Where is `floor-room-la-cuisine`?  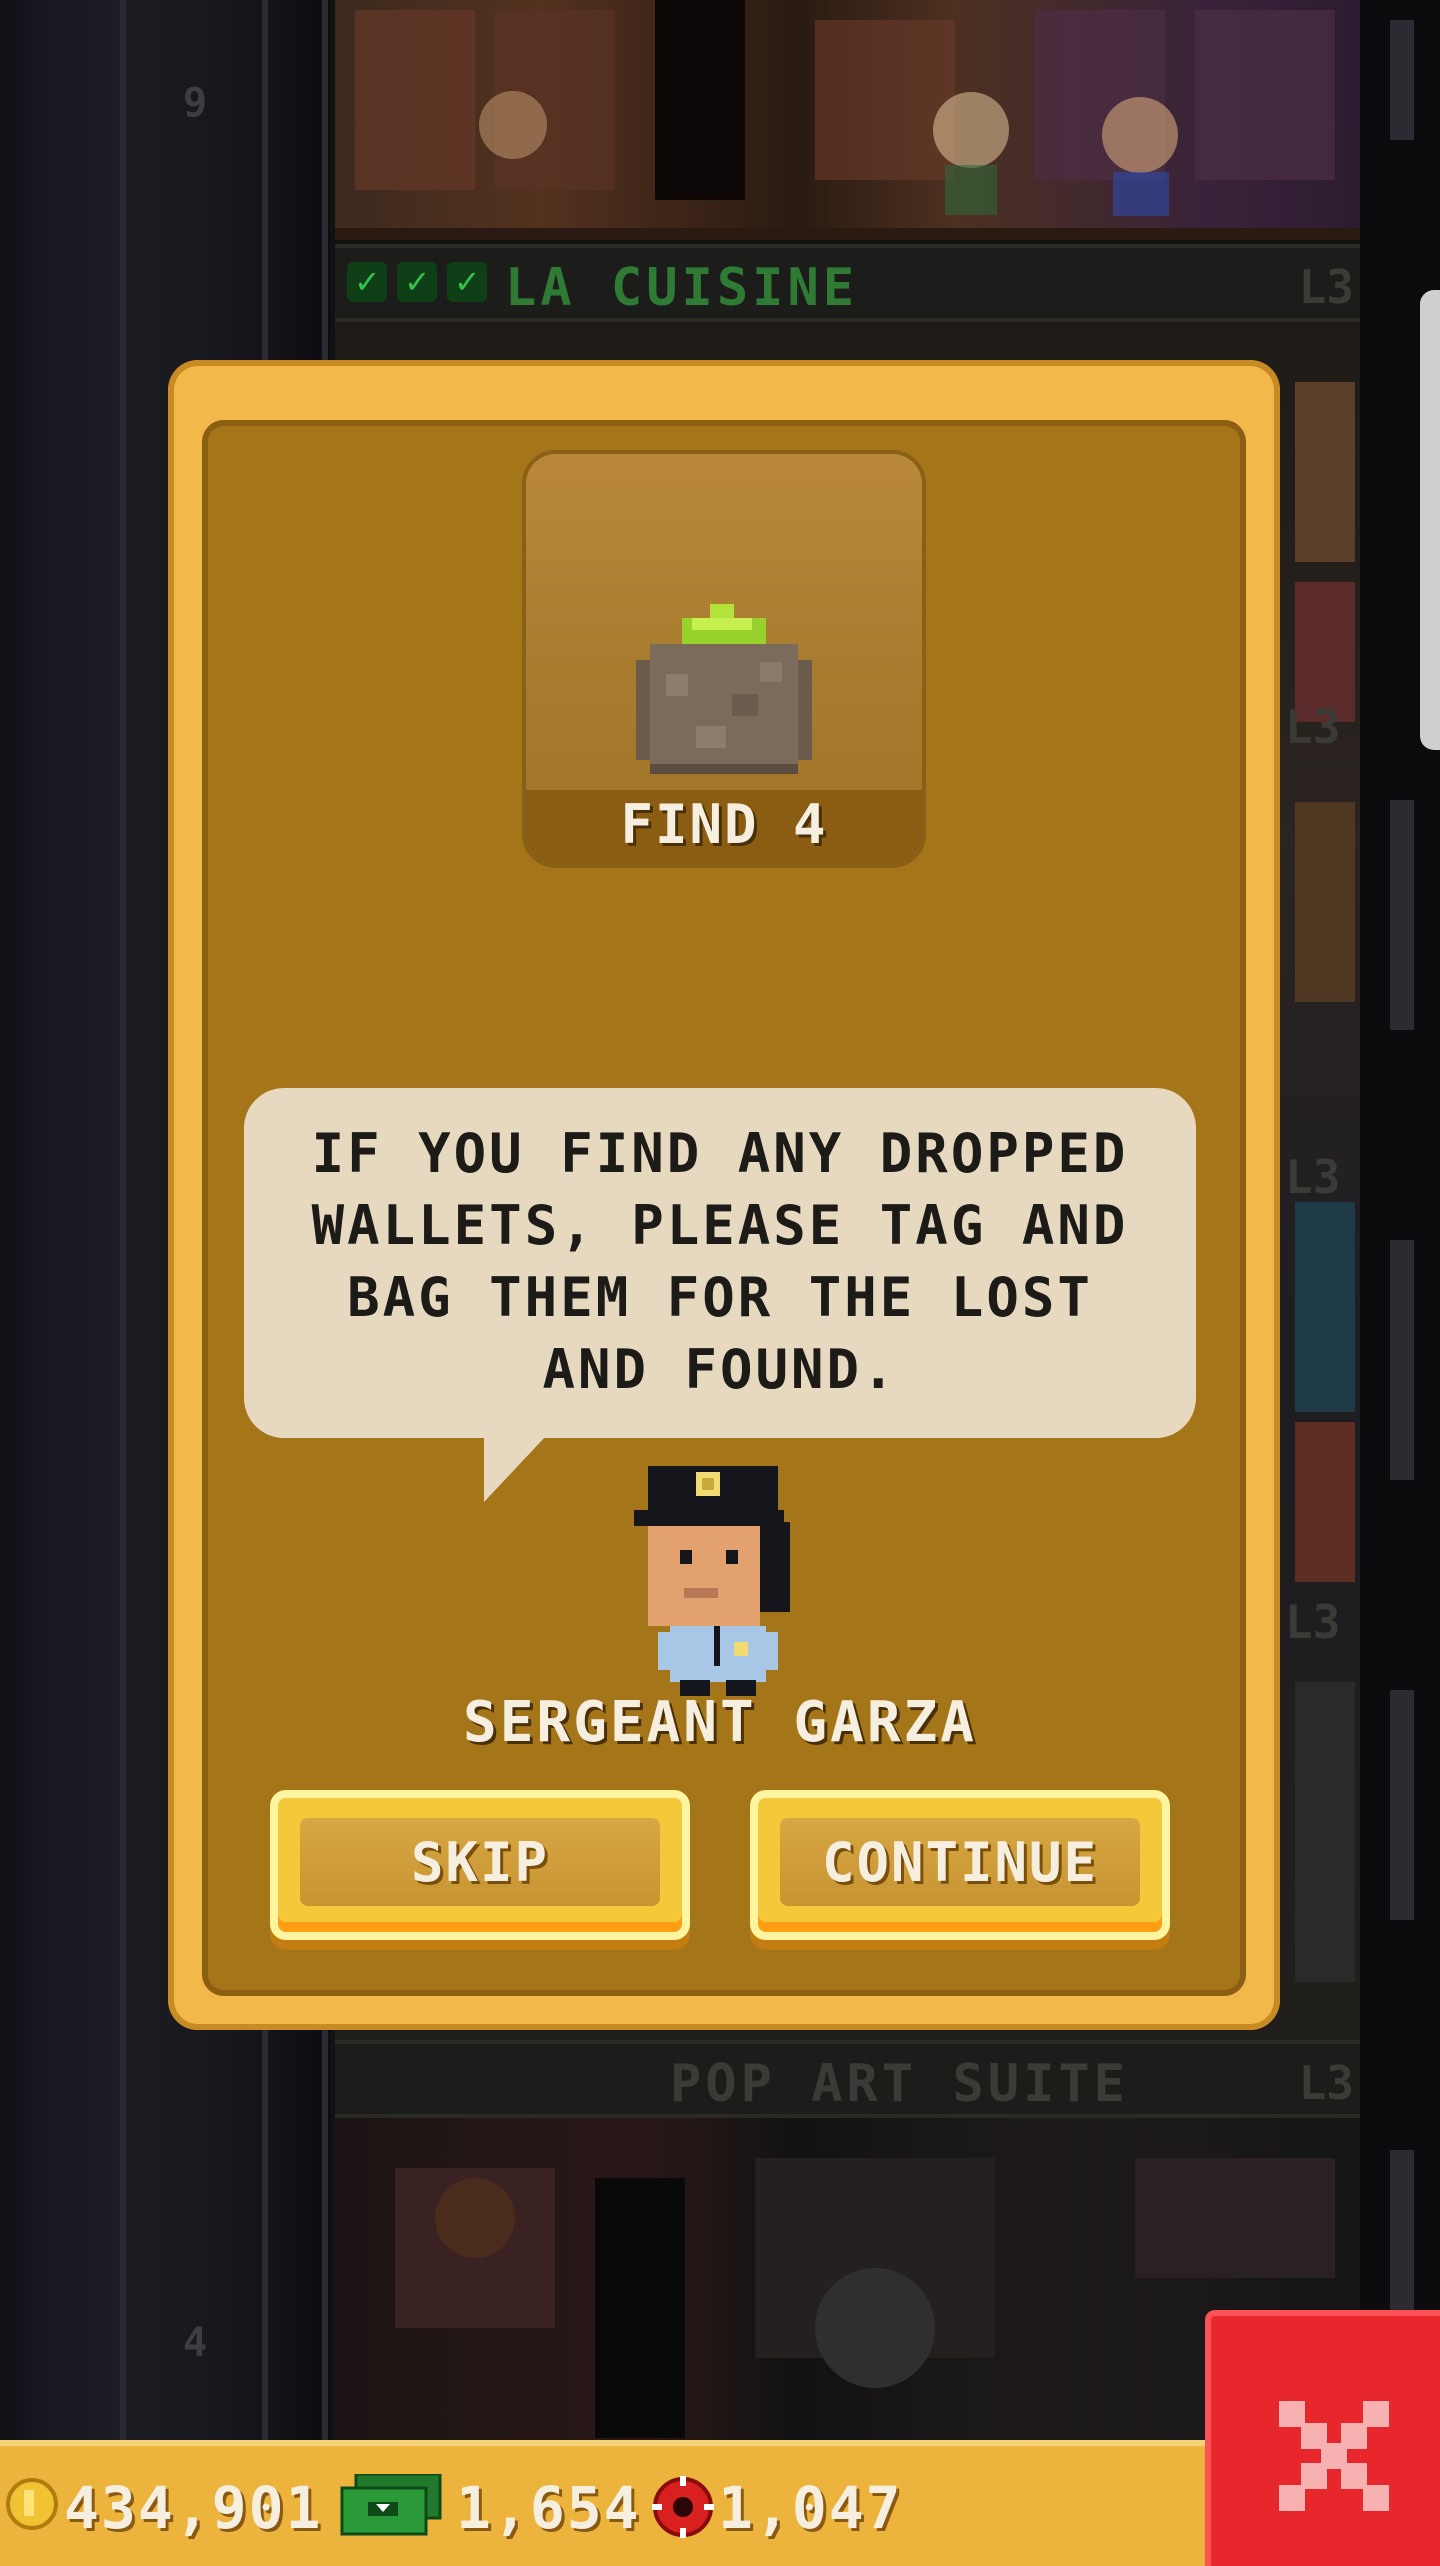
floor-room-la-cuisine is located at coordinates (847, 120).